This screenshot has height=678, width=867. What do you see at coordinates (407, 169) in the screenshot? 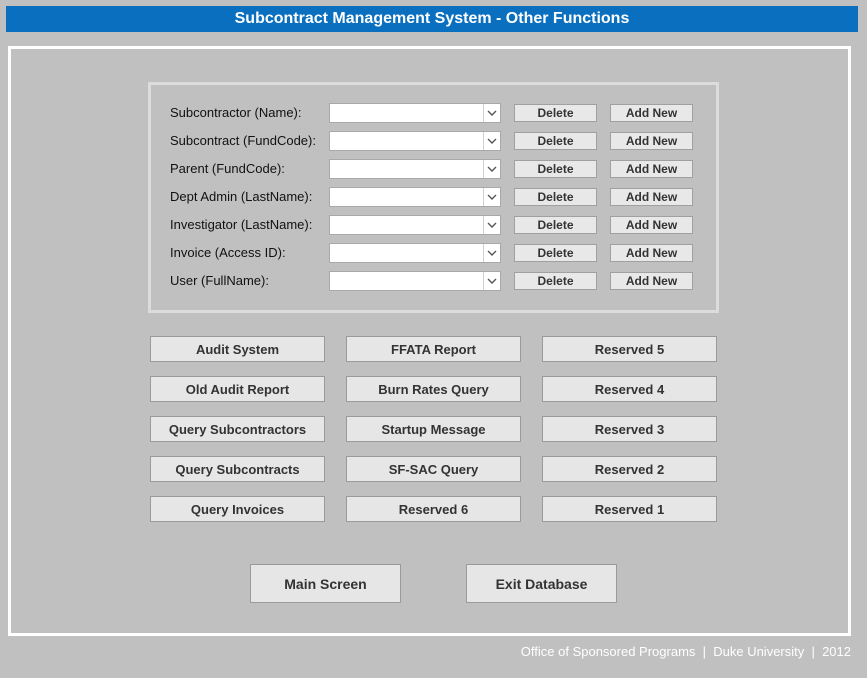
I see `parent-input` at bounding box center [407, 169].